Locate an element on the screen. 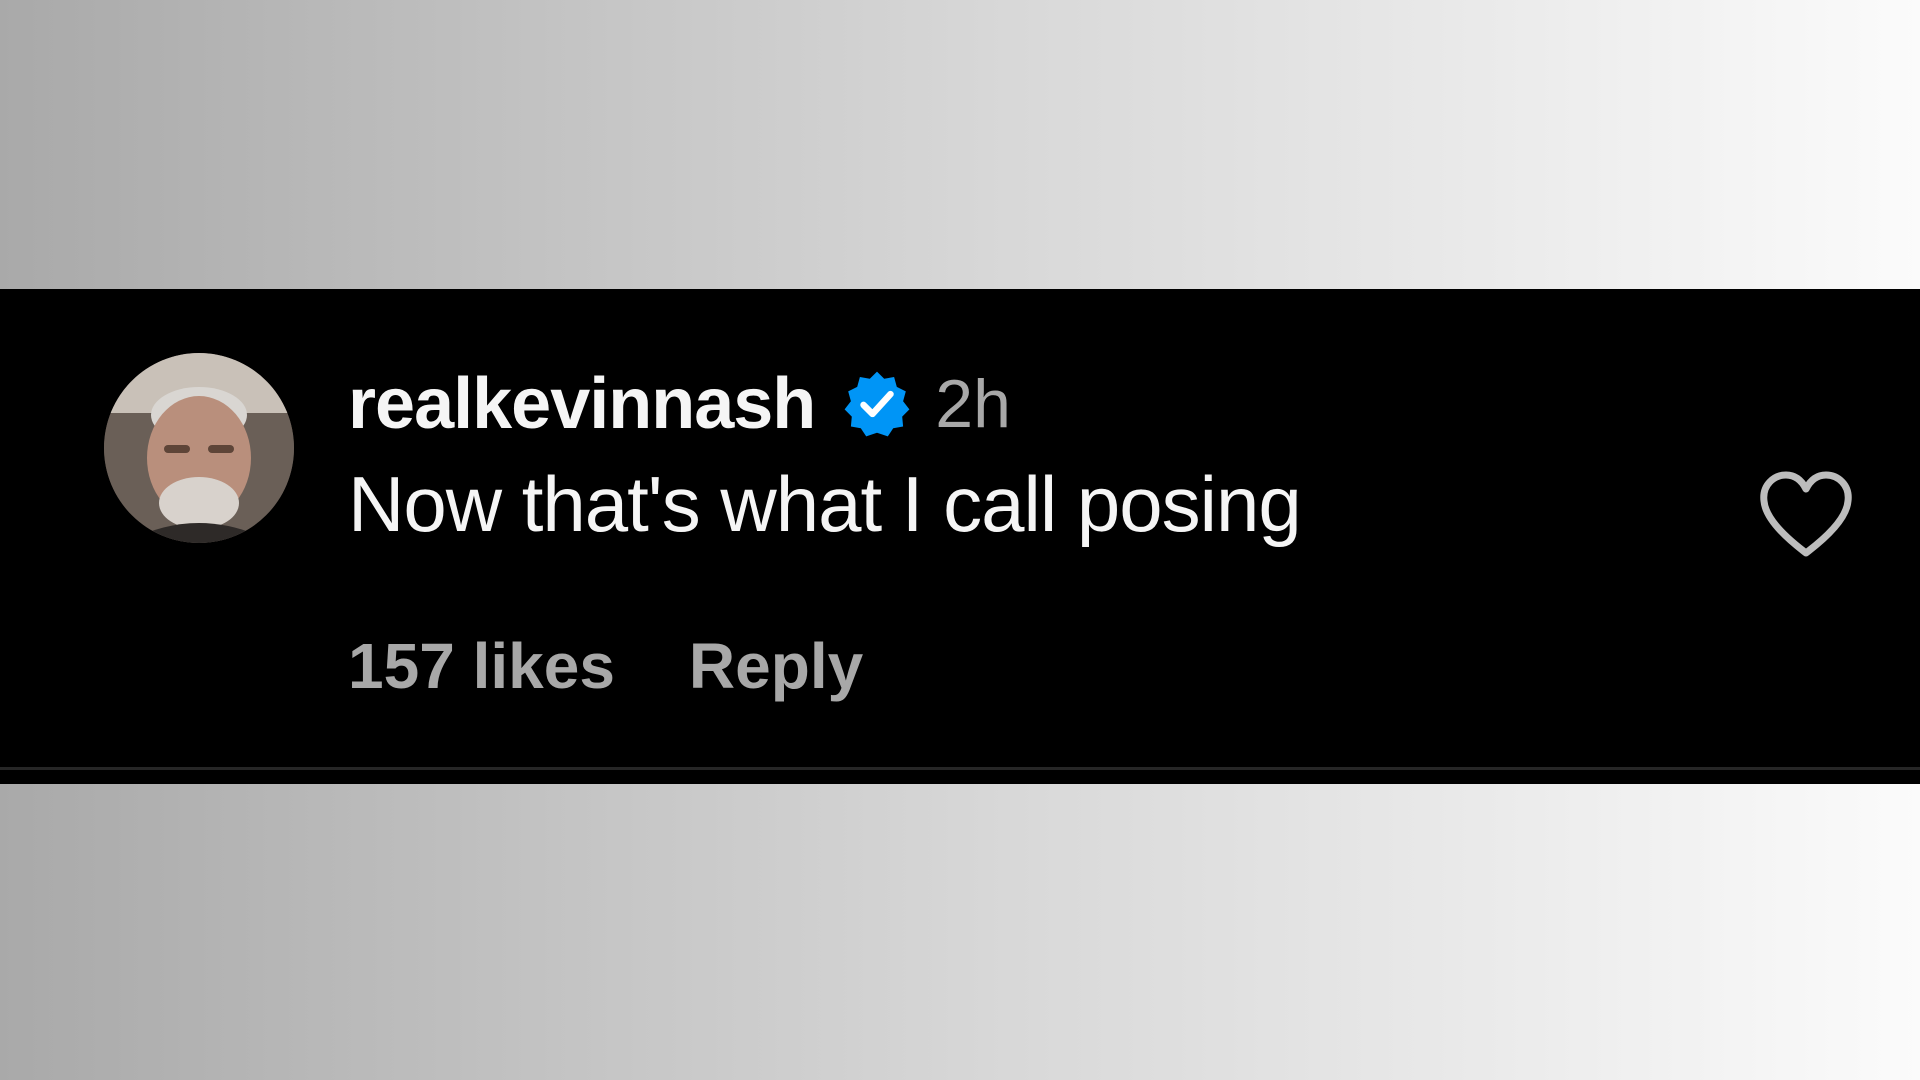 Image resolution: width=1920 pixels, height=1080 pixels. comment-actions: 157 likes Reply is located at coordinates (605, 666).